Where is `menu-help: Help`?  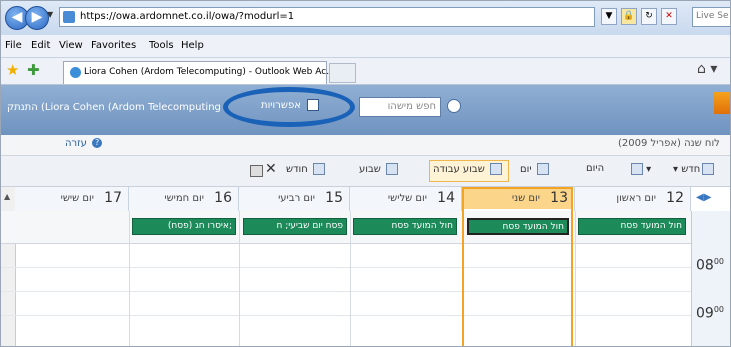 menu-help: Help is located at coordinates (192, 45).